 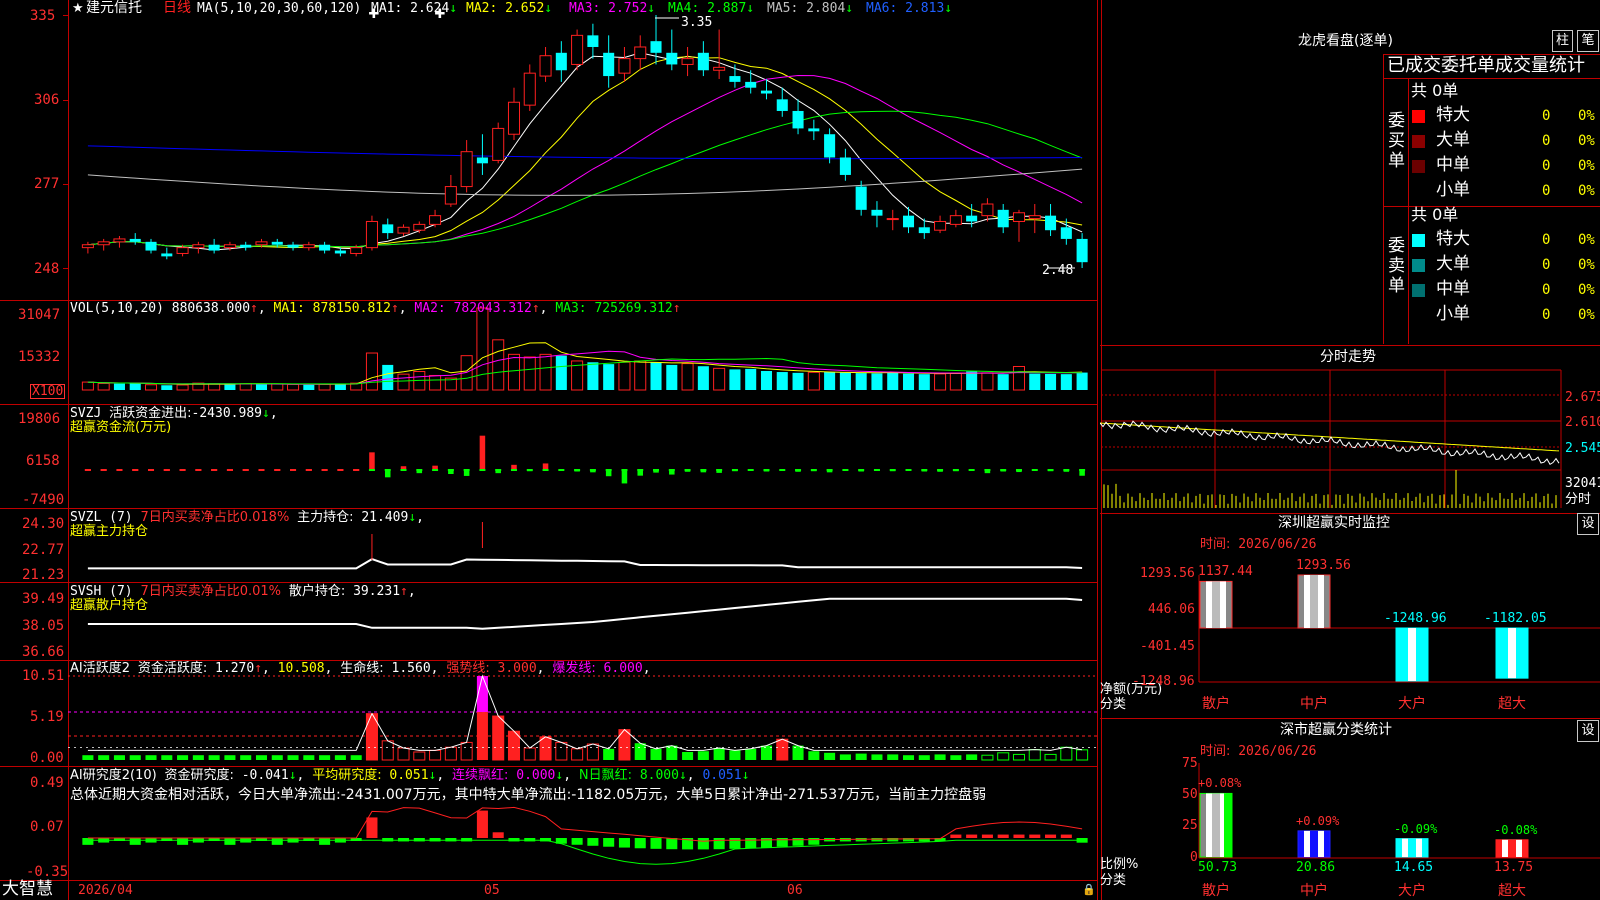 I want to click on svzl-subtitle: 超赢主力持仓, so click(x=109, y=531).